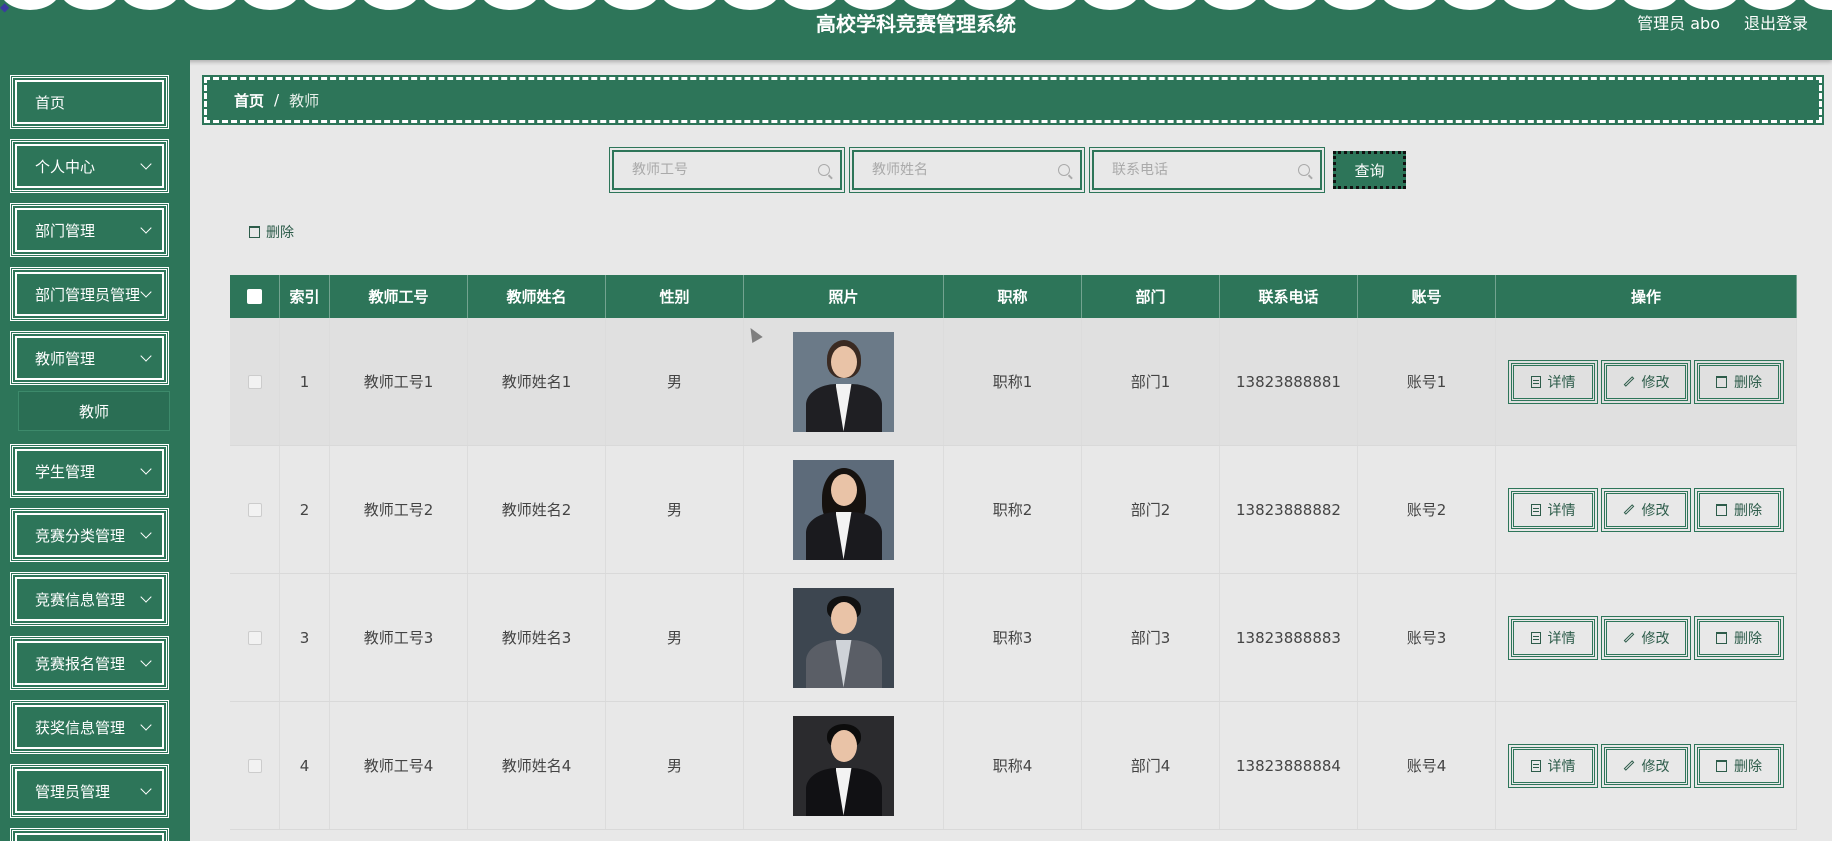 The height and width of the screenshot is (841, 1832). Describe the element at coordinates (1304, 170) in the screenshot. I see `search-icon` at that location.